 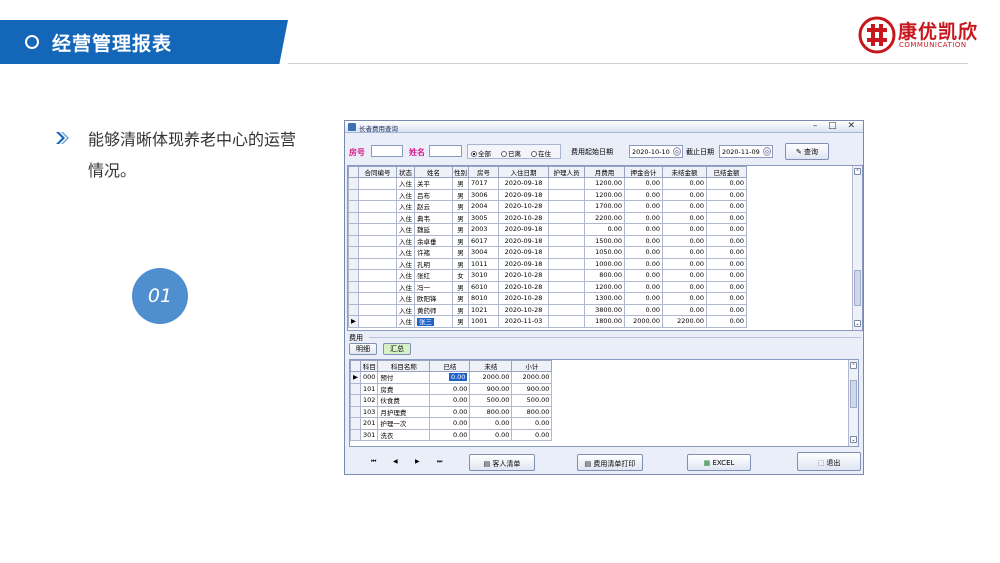 What do you see at coordinates (387, 151) in the screenshot?
I see `room-input` at bounding box center [387, 151].